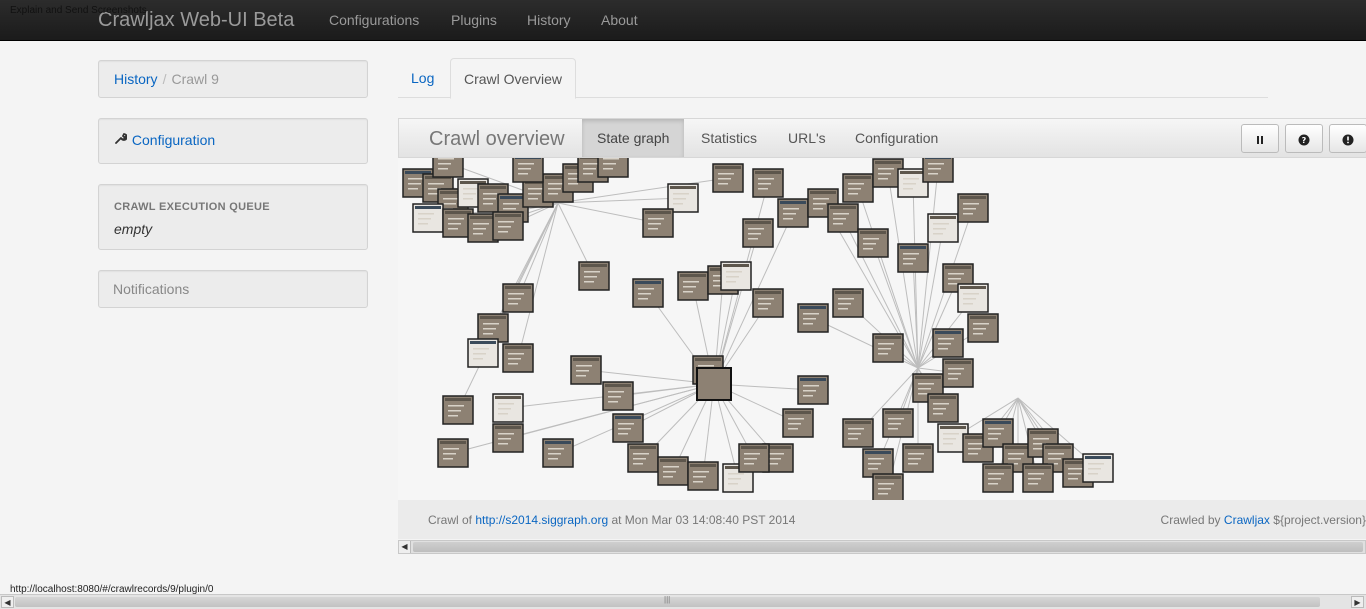 The height and width of the screenshot is (609, 1366). I want to click on help-button: ?, so click(1304, 138).